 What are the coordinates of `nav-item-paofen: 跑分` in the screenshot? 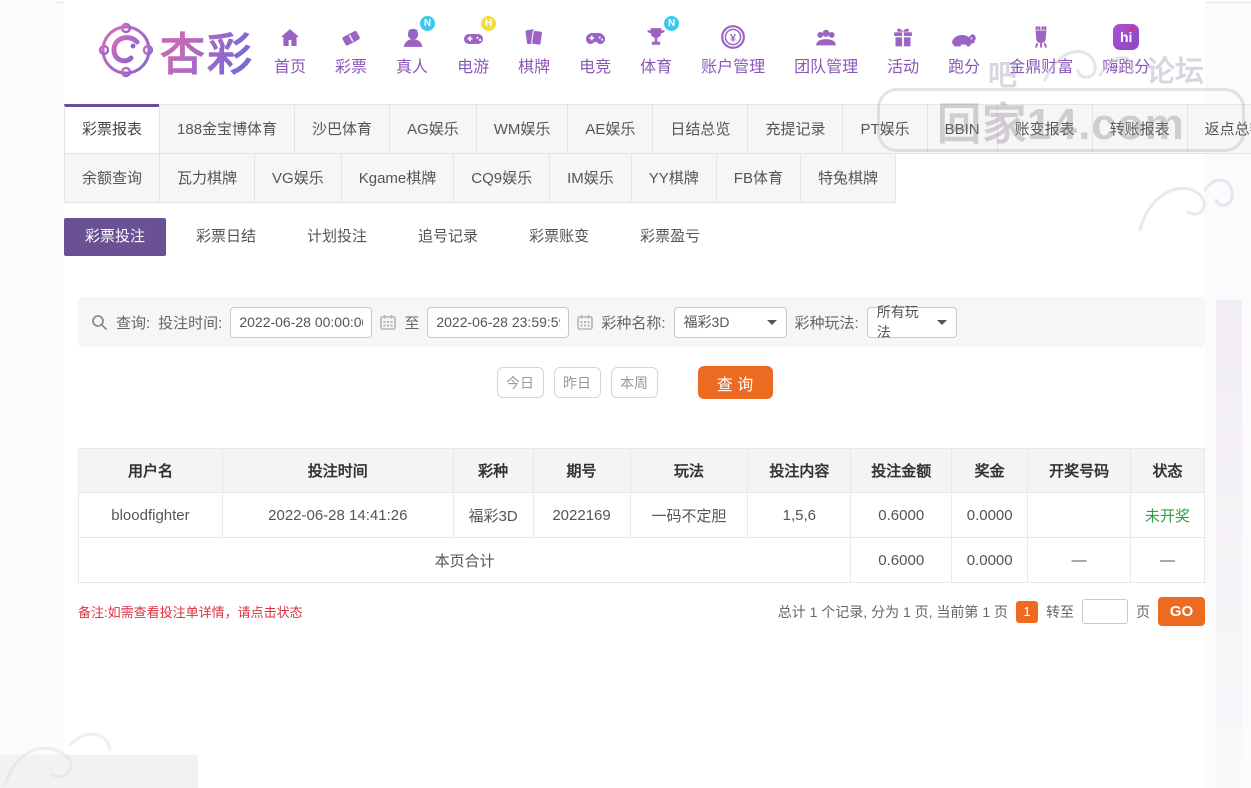 It's located at (964, 50).